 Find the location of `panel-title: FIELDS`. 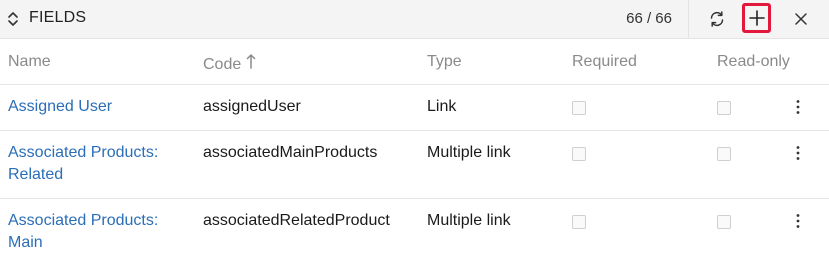

panel-title: FIELDS is located at coordinates (58, 17).